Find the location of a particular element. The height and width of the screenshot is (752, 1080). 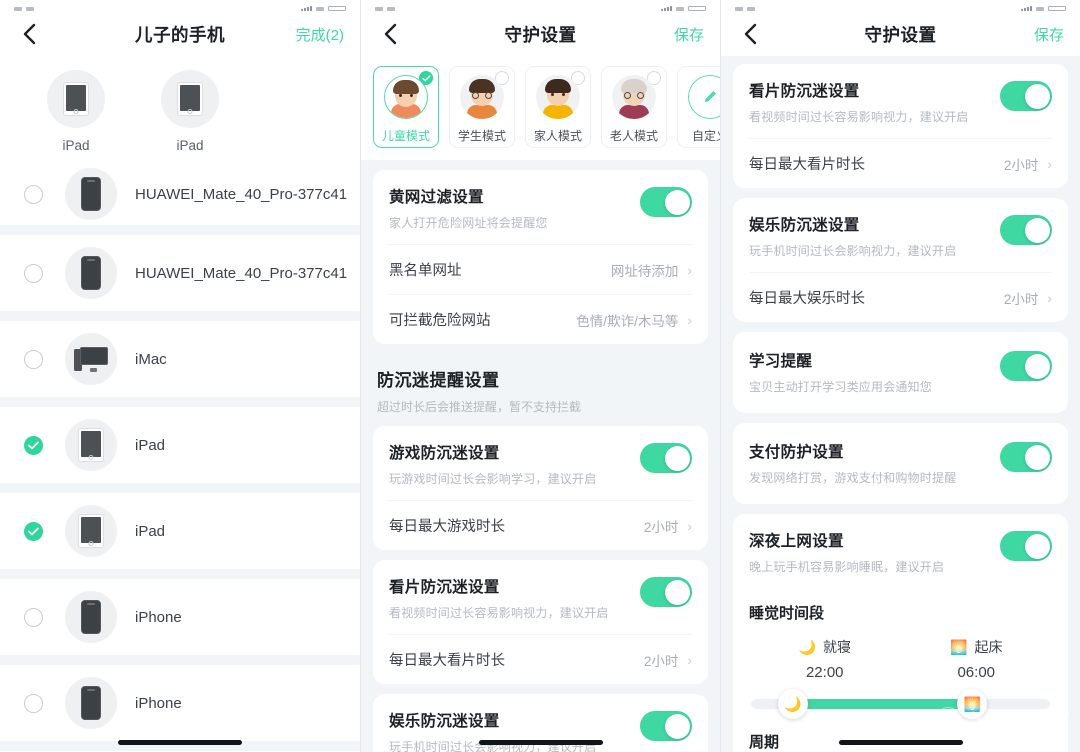

sleep-times: 🌙 就寝 22:00 🌅 起床 06:00 is located at coordinates (900, 654).